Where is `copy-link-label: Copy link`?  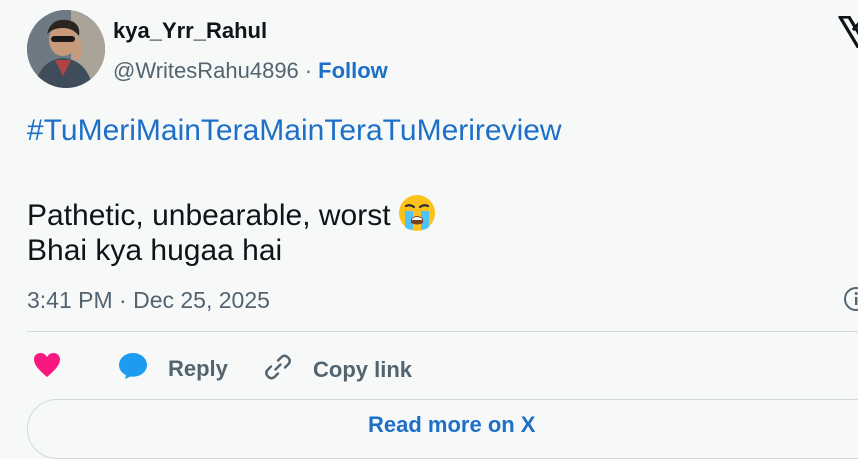 copy-link-label: Copy link is located at coordinates (363, 369).